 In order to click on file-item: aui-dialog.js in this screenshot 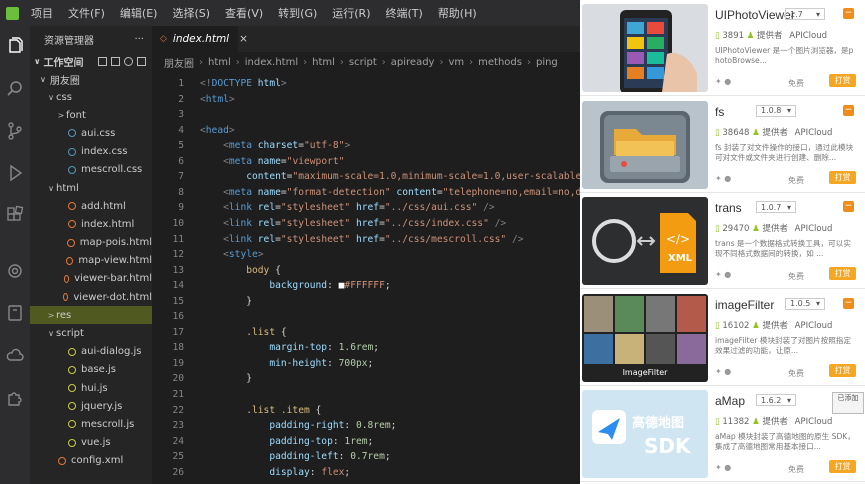, I will do `click(91, 352)`.